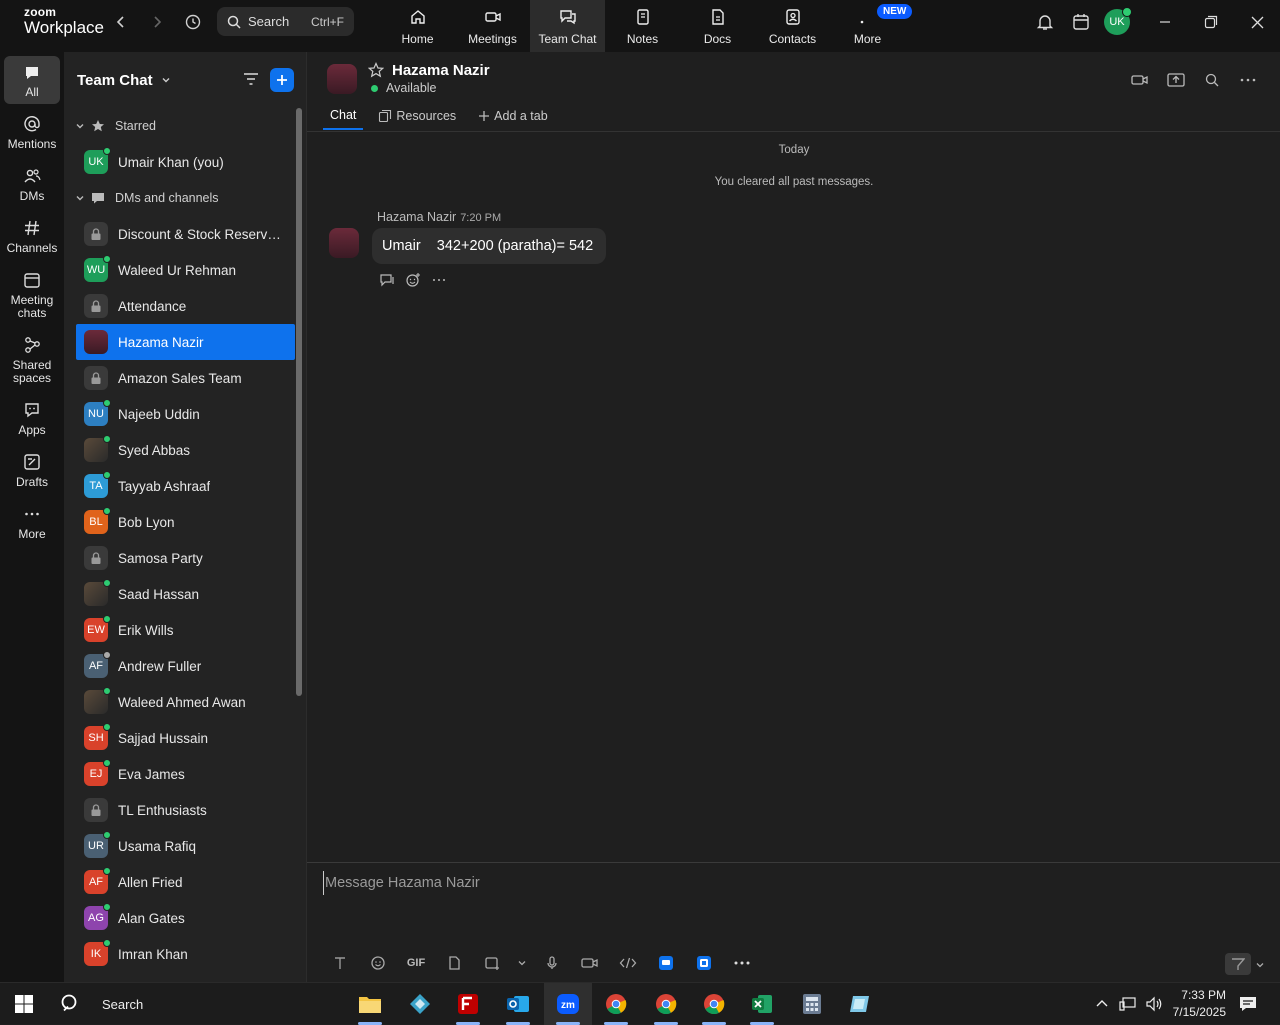 The width and height of the screenshot is (1280, 1025). I want to click on screenshot-icon, so click(492, 963).